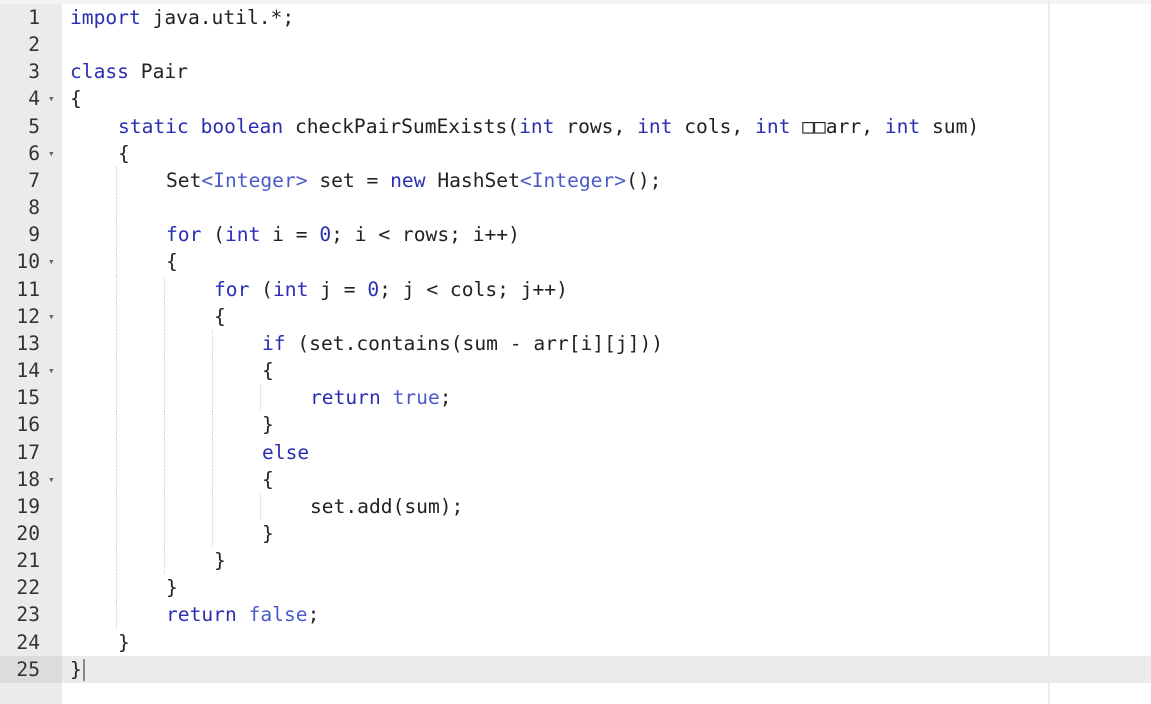 This screenshot has height=704, width=1151. Describe the element at coordinates (445, 398) in the screenshot. I see `code-token: ;` at that location.